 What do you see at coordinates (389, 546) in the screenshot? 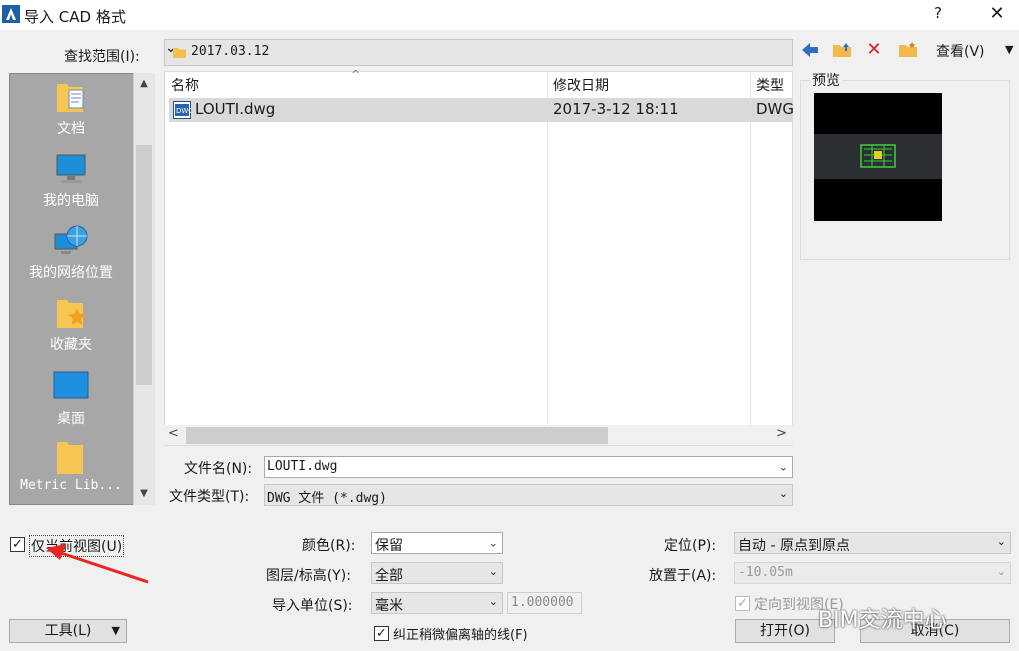
I see `color-value: 保留` at bounding box center [389, 546].